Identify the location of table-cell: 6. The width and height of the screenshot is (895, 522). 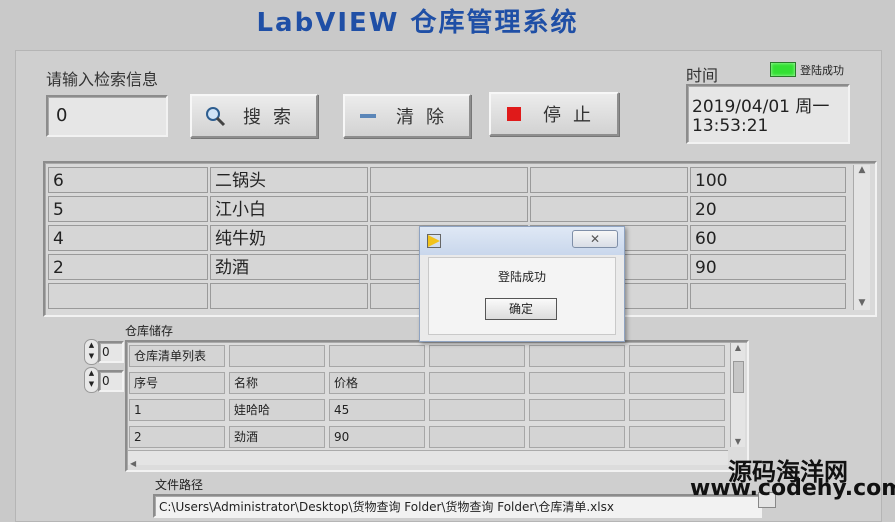
(128, 180).